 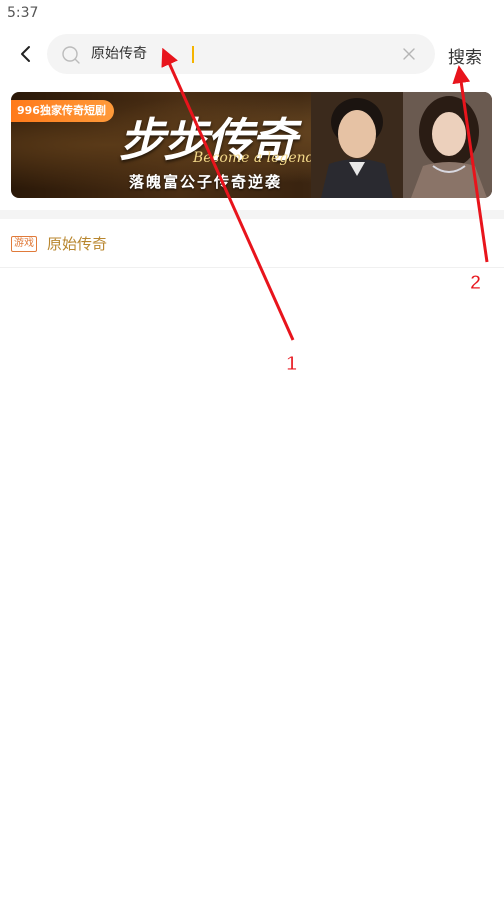 I want to click on status-bar: 5:37, so click(x=252, y=14).